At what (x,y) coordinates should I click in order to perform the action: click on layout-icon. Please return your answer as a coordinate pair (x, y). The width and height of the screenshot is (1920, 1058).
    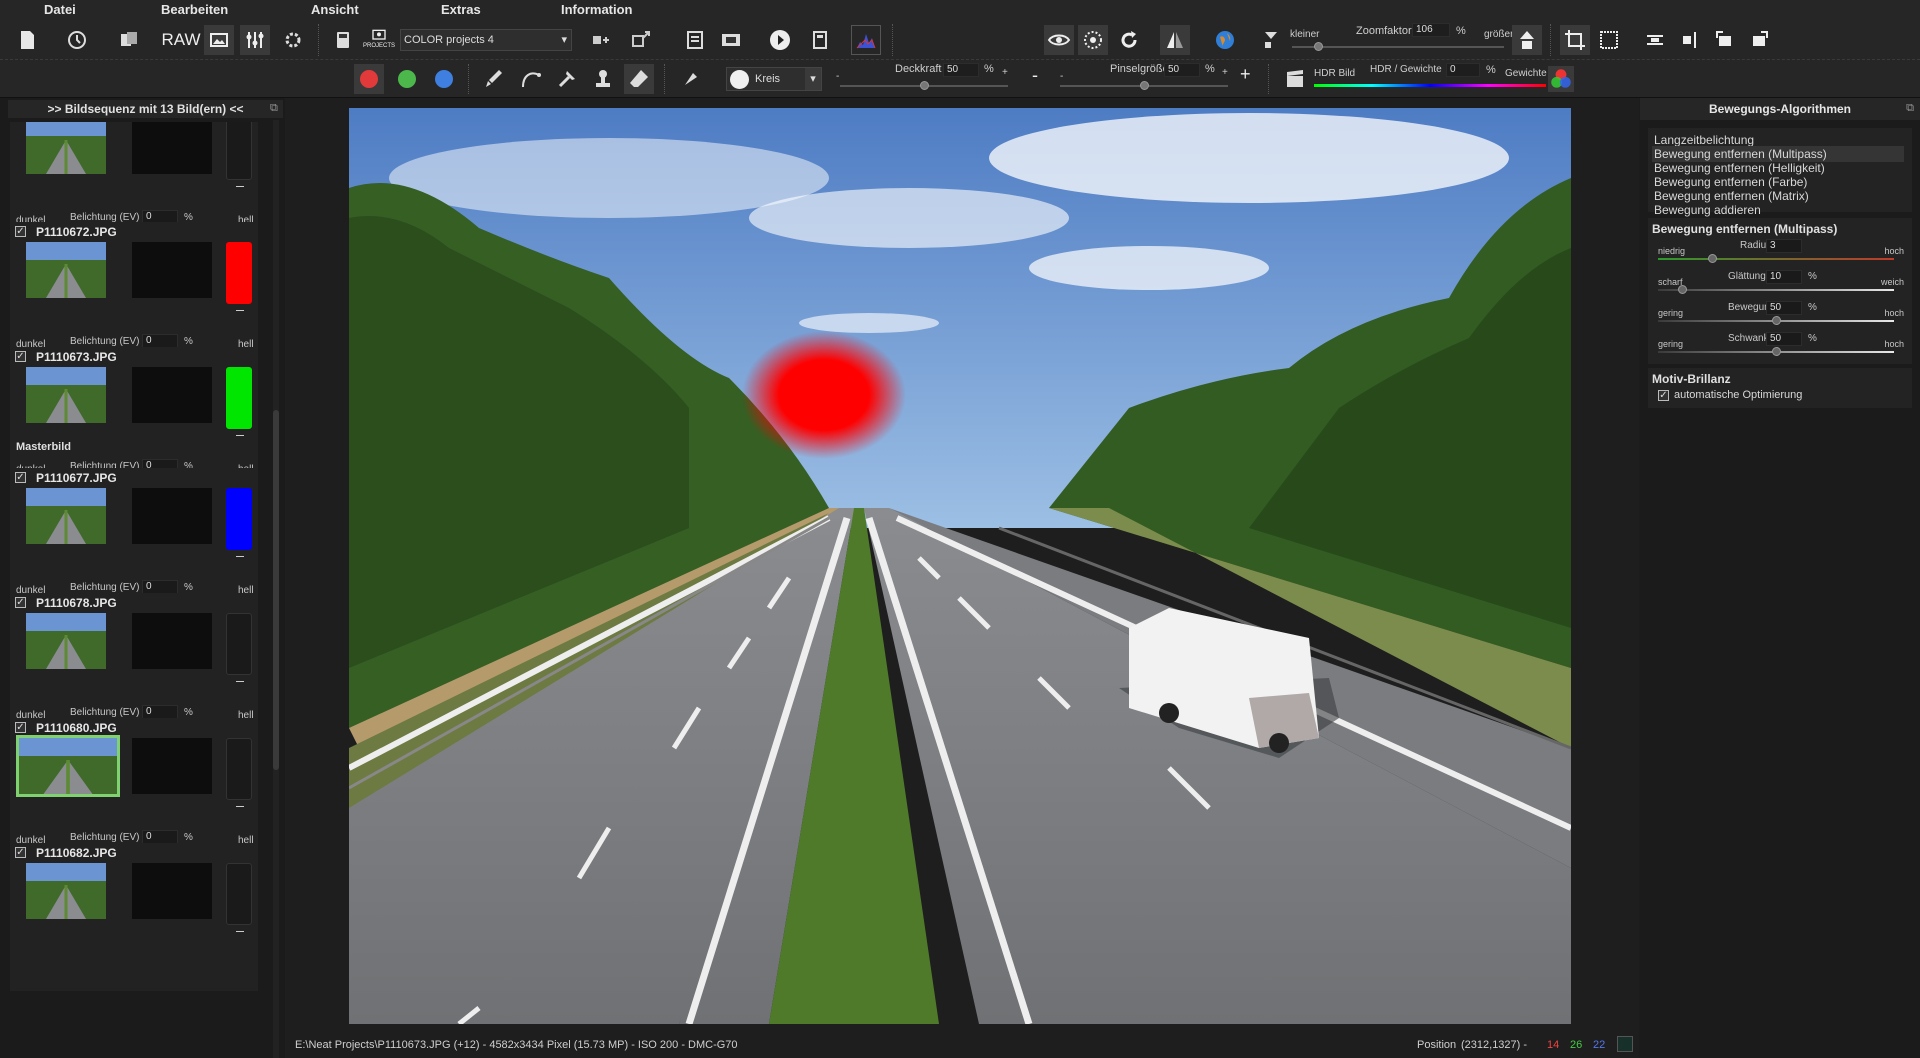
    Looking at the image, I should click on (601, 40).